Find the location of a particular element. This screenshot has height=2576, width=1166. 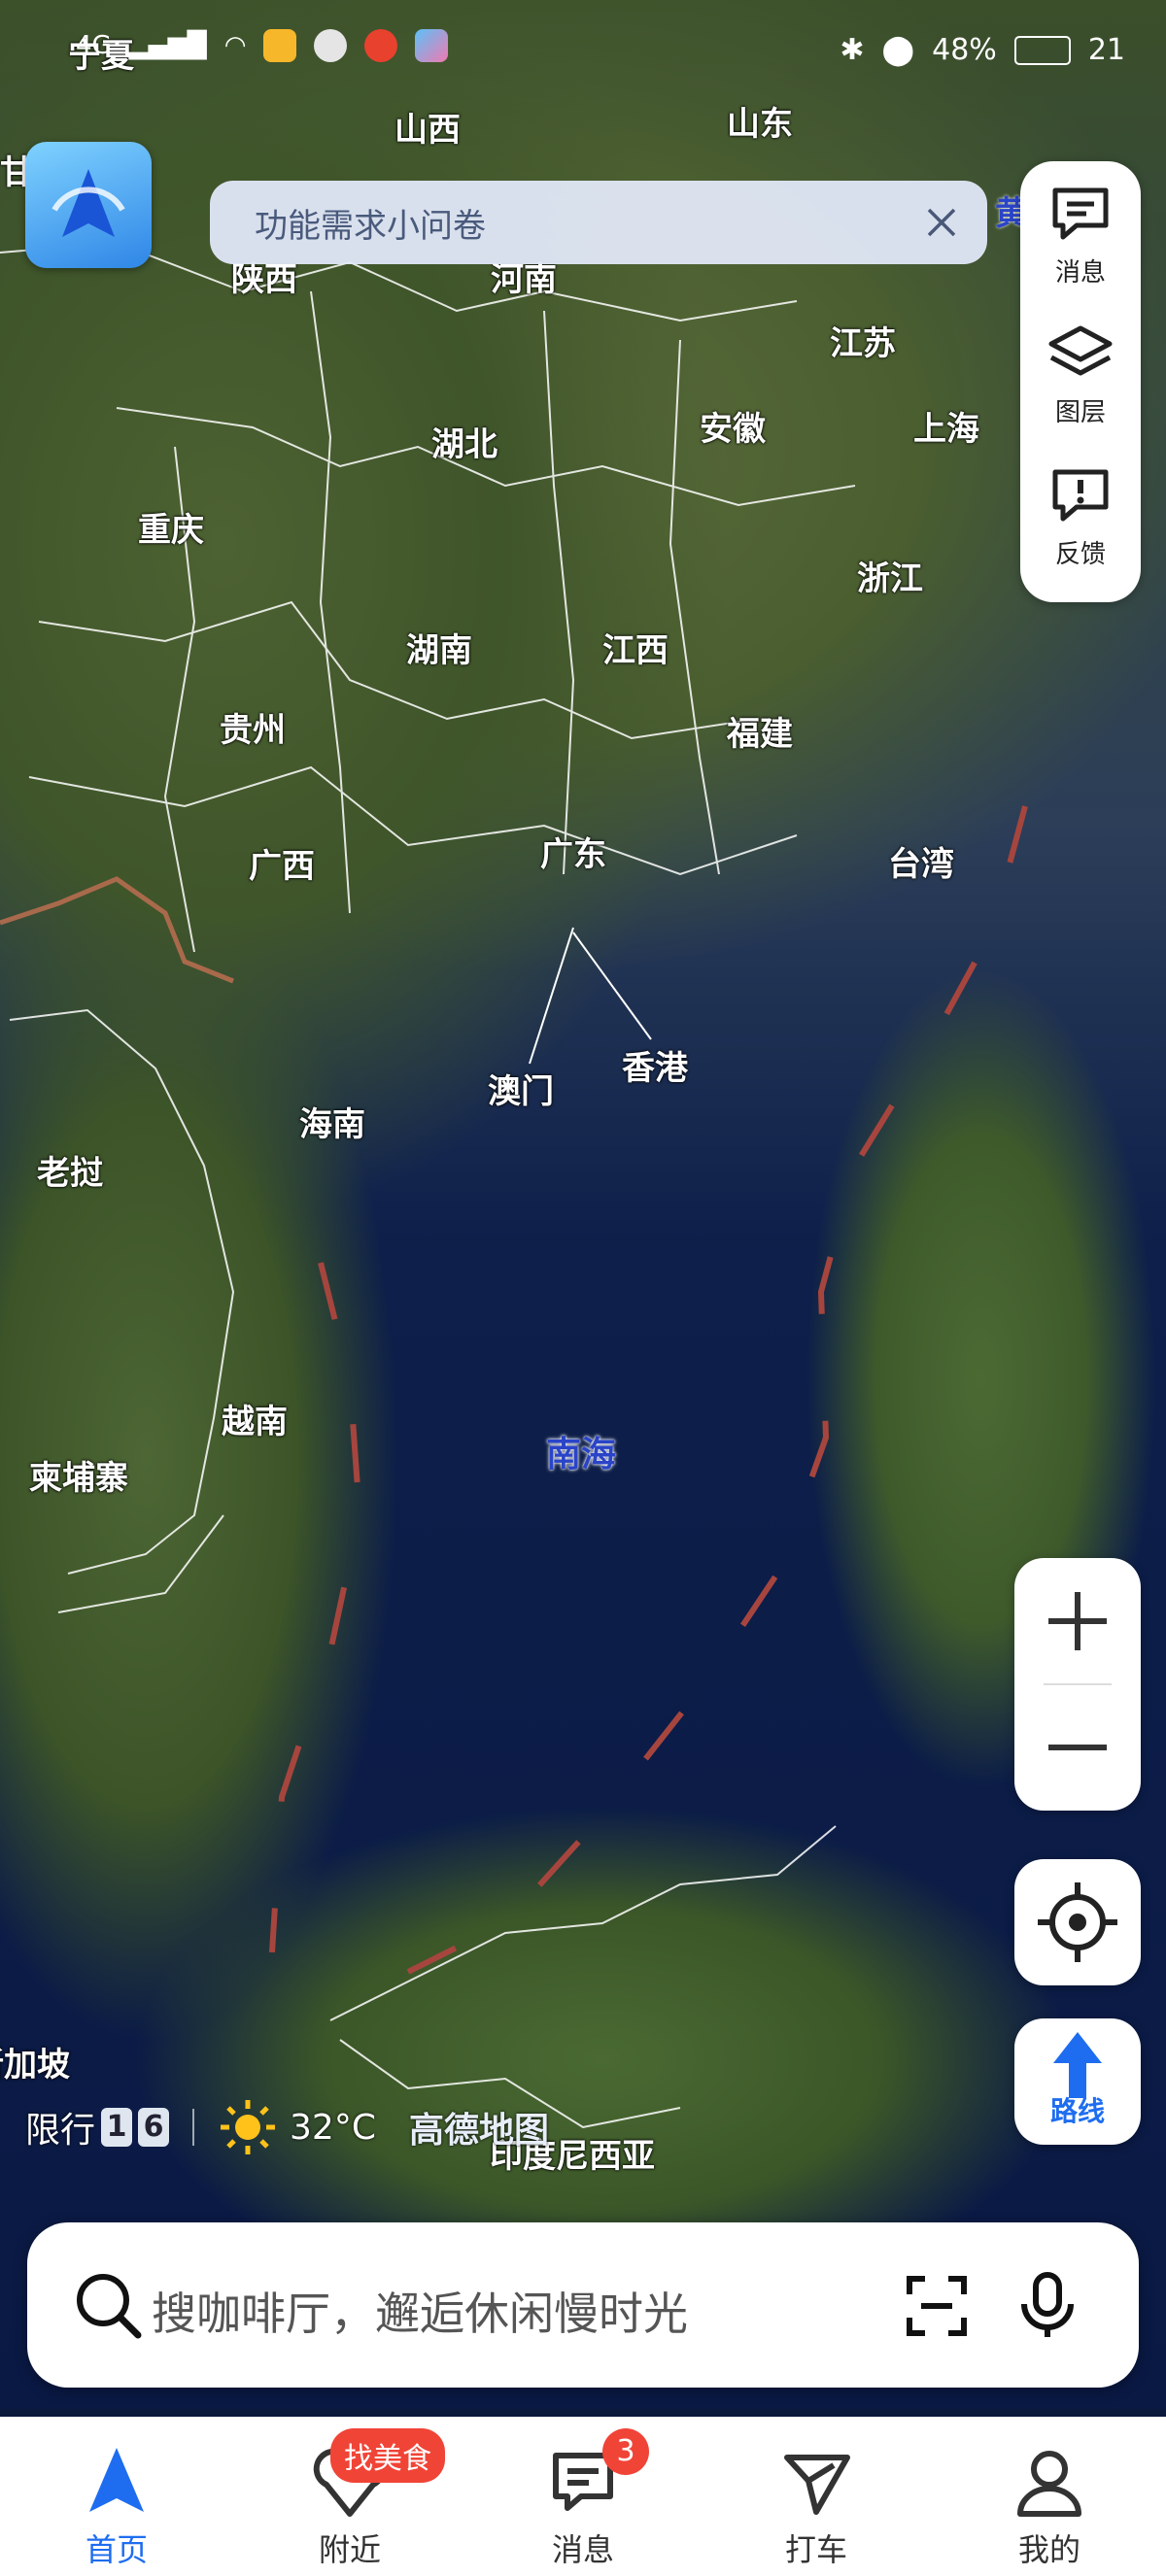

map-label-singapore: 新加坡 is located at coordinates (35, 2065).